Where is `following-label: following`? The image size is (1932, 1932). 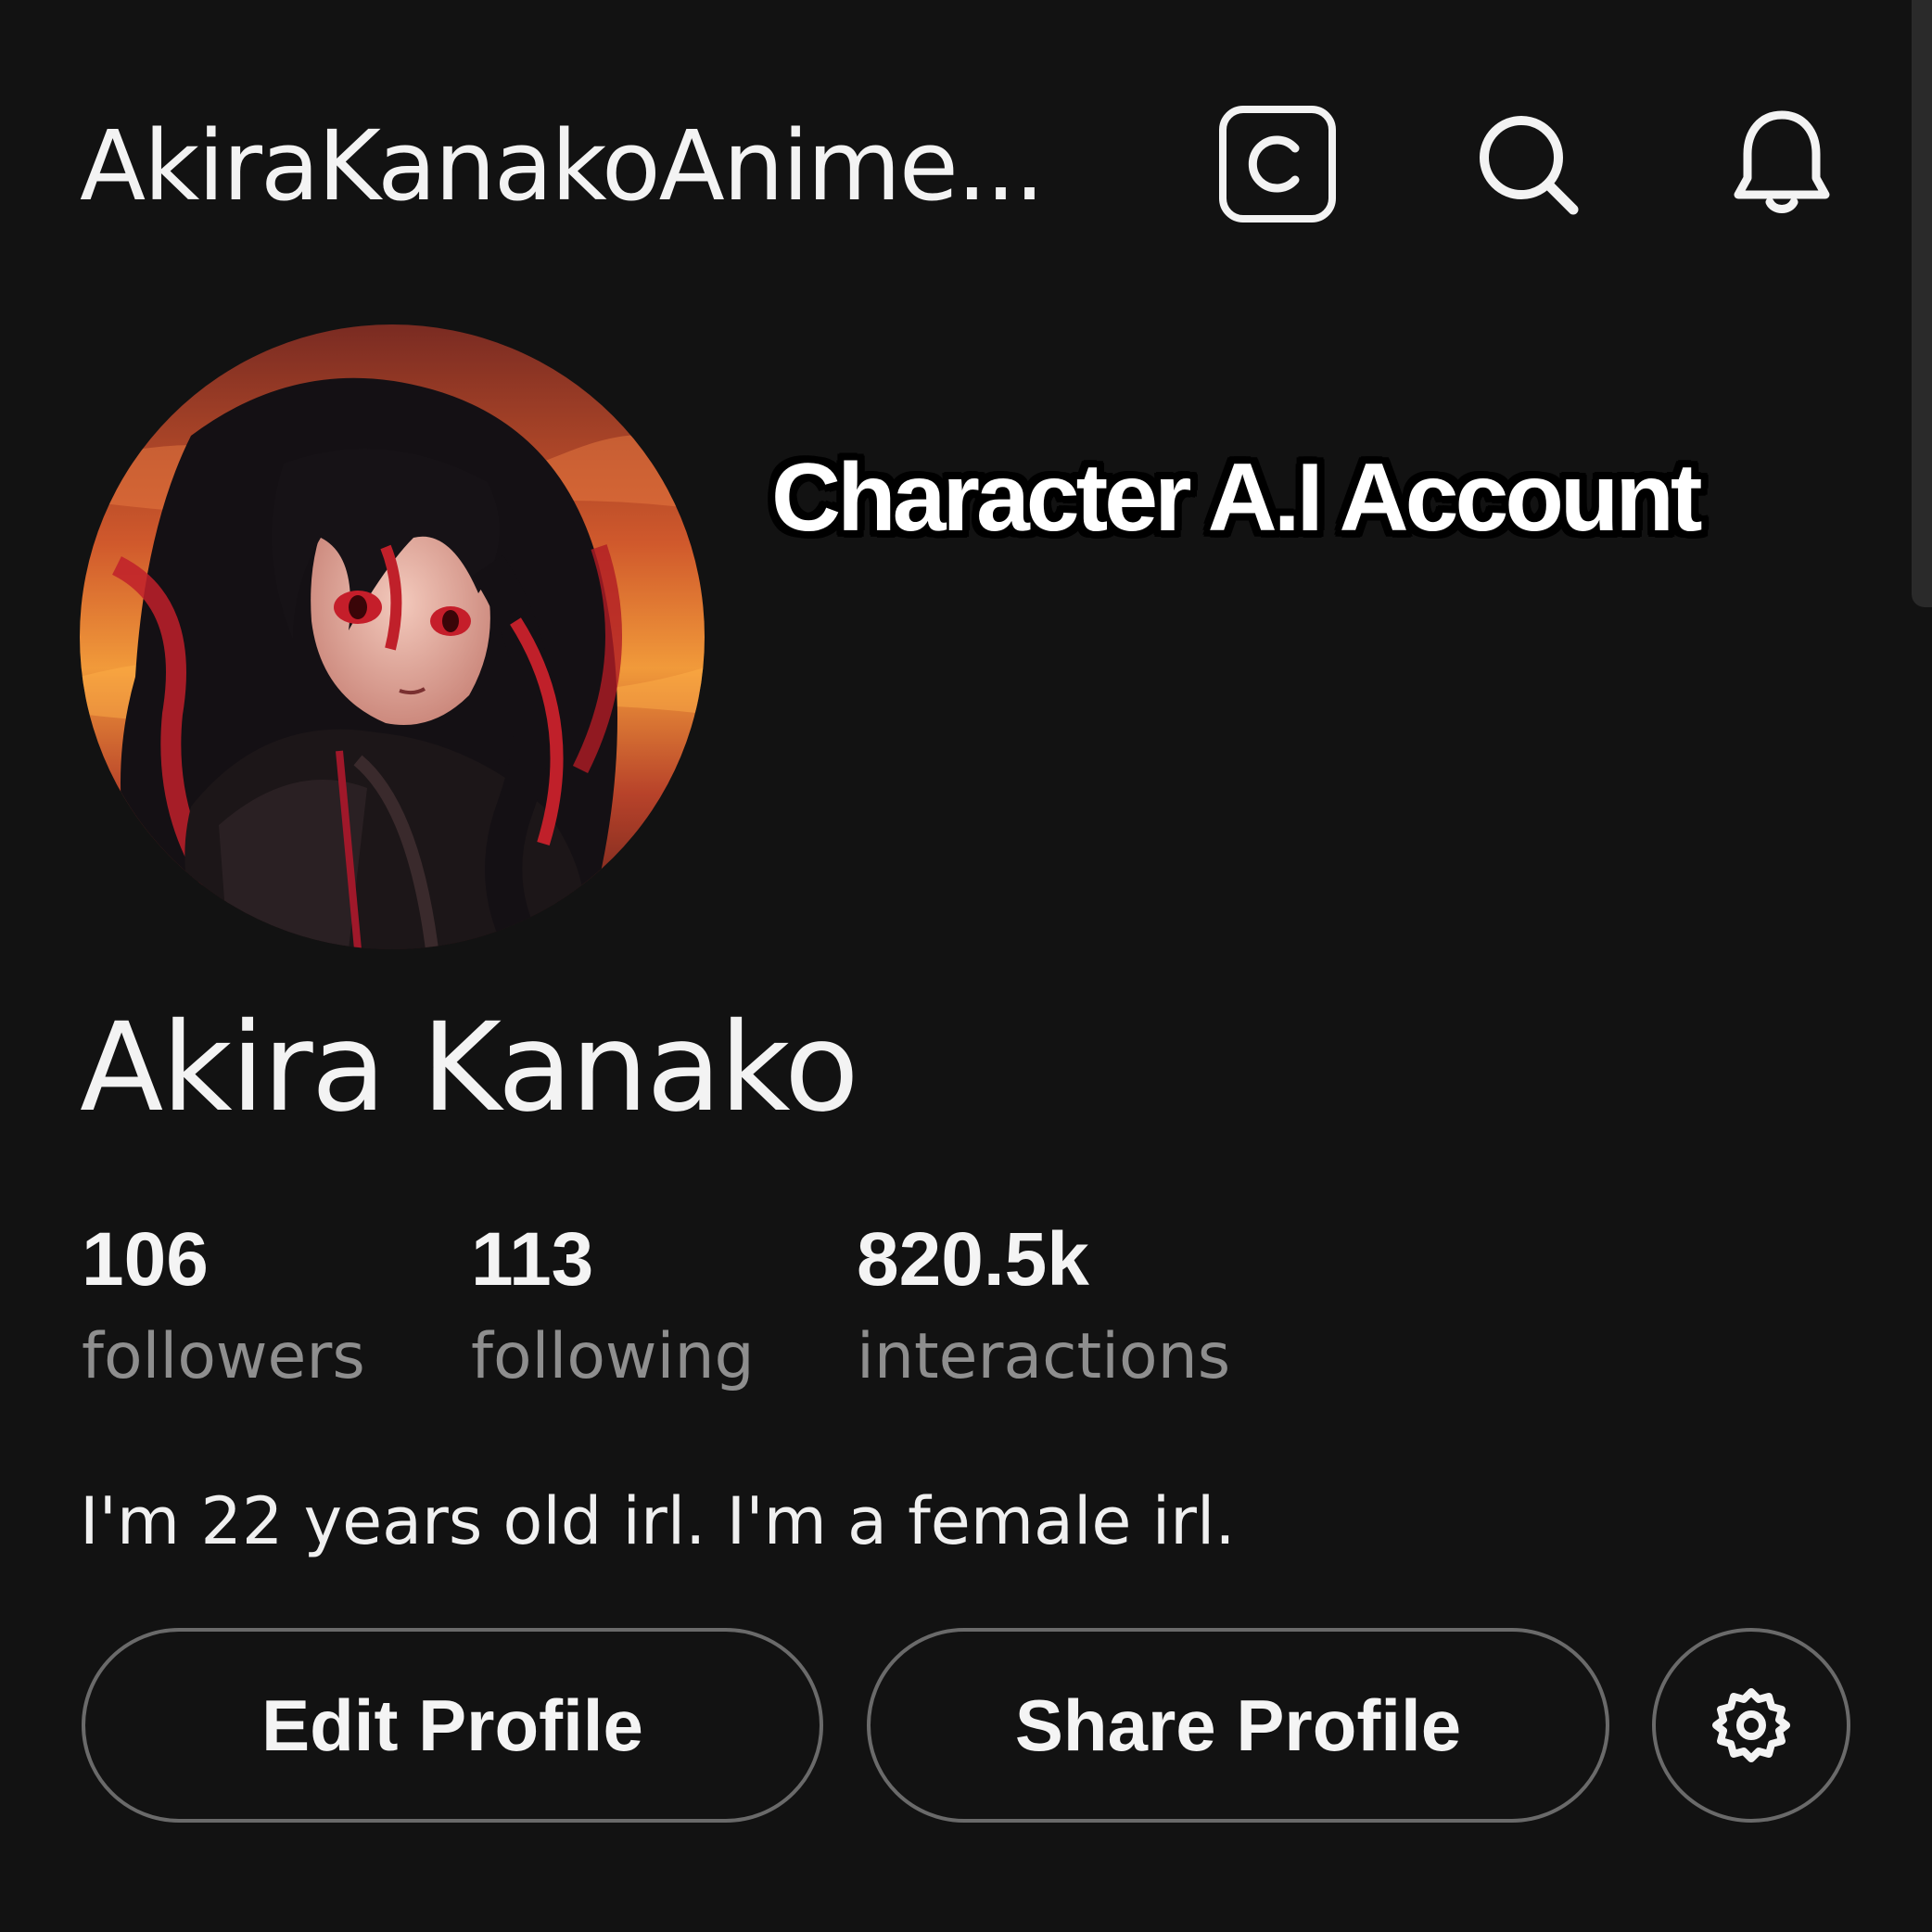
following-label: following is located at coordinates (613, 1356).